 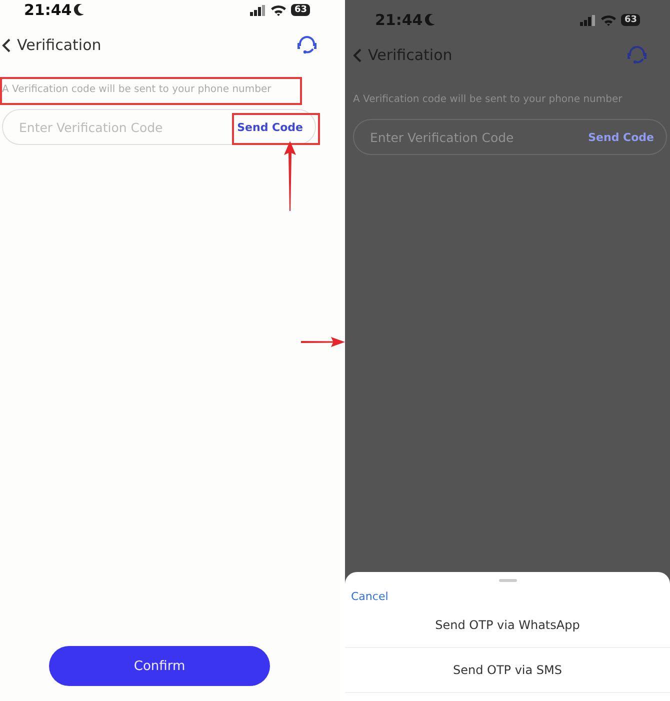 I want to click on back-icon, so click(x=6, y=45).